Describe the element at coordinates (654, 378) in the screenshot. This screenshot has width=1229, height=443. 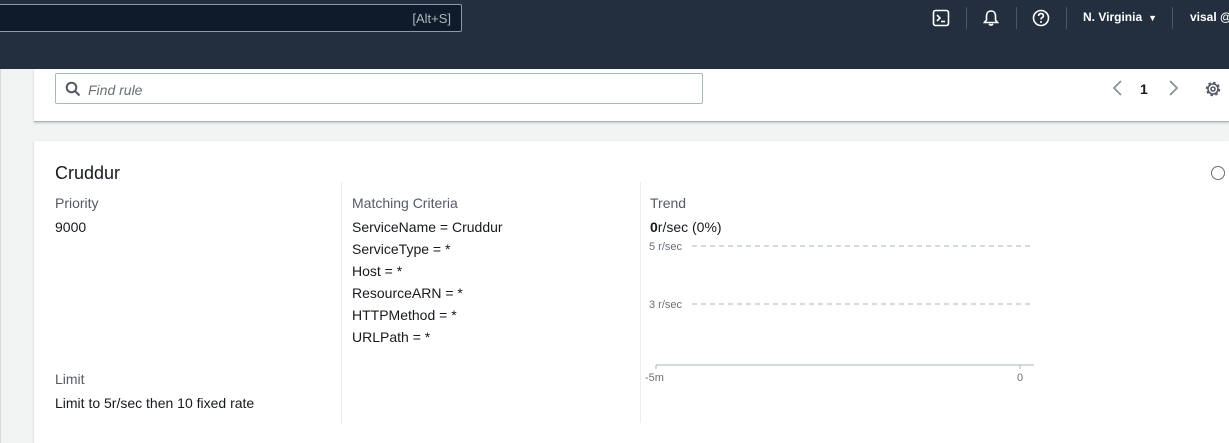
I see `x-tick-label: -5m` at that location.